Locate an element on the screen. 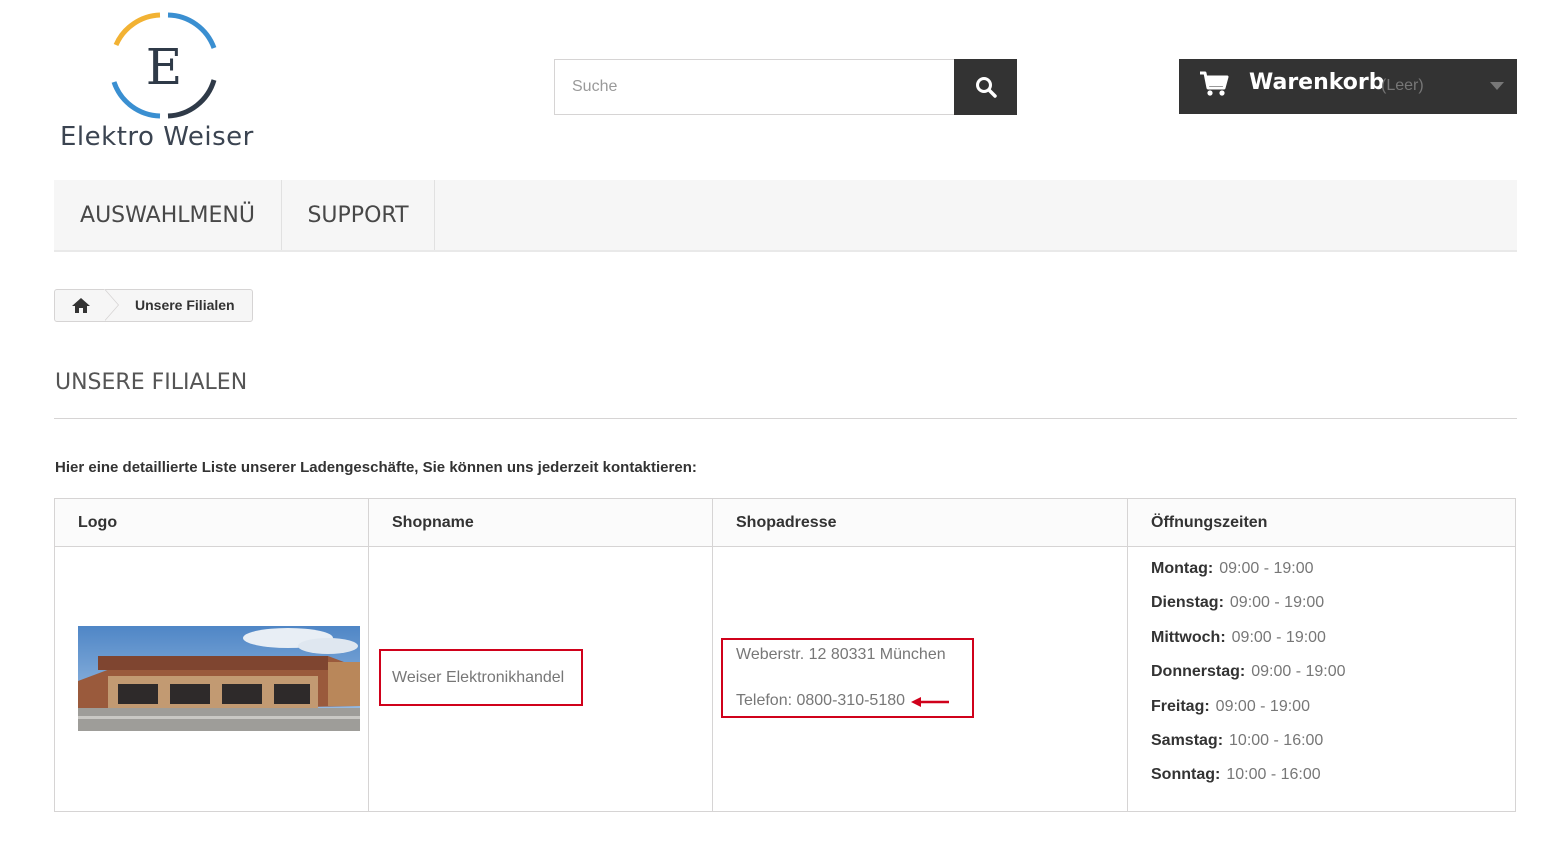 The width and height of the screenshot is (1566, 844). breadcrumb-home is located at coordinates (81, 305).